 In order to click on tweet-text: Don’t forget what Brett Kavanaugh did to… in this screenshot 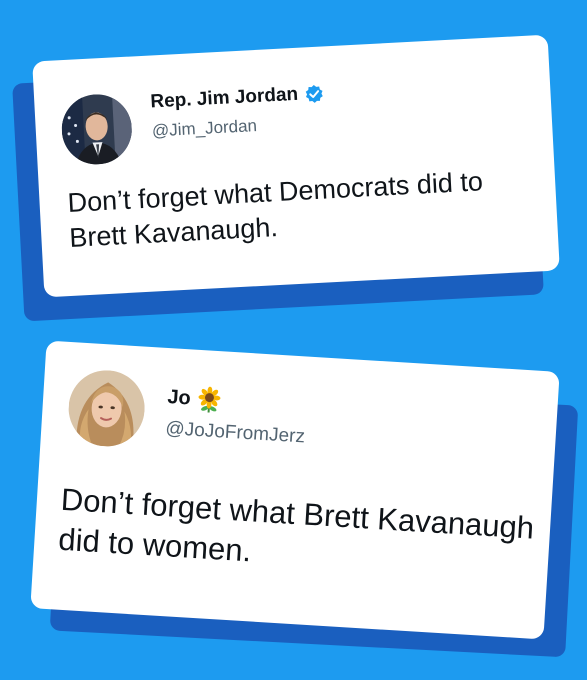, I will do `click(296, 525)`.